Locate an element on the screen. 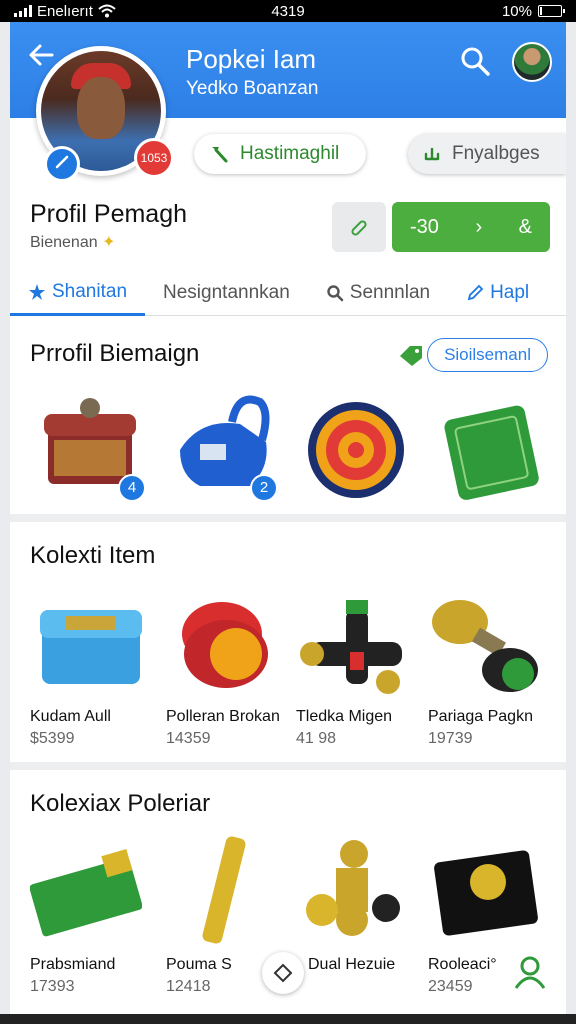 The image size is (576, 1024). status-bar: Enelıerıt 4319 10% is located at coordinates (288, 11).